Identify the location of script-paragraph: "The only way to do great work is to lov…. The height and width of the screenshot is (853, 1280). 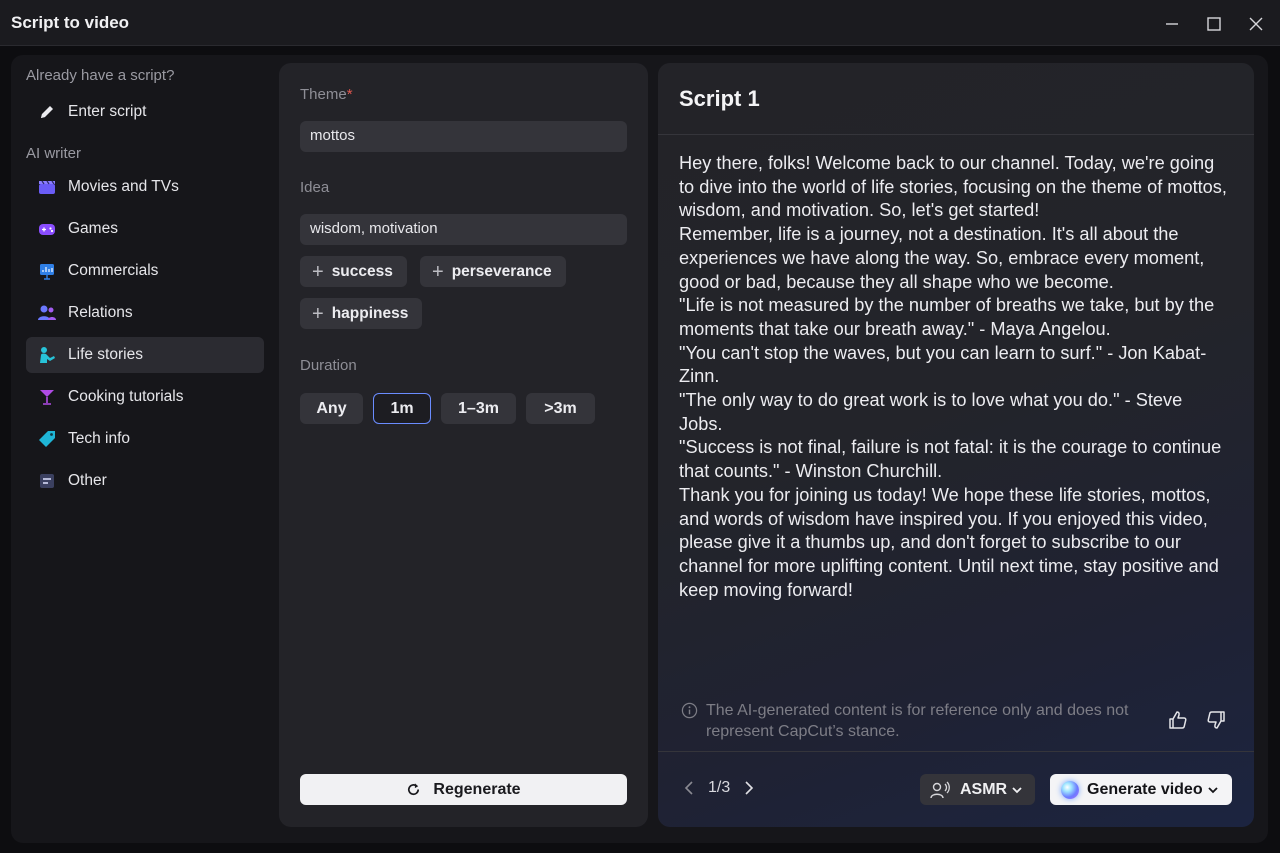
(931, 412).